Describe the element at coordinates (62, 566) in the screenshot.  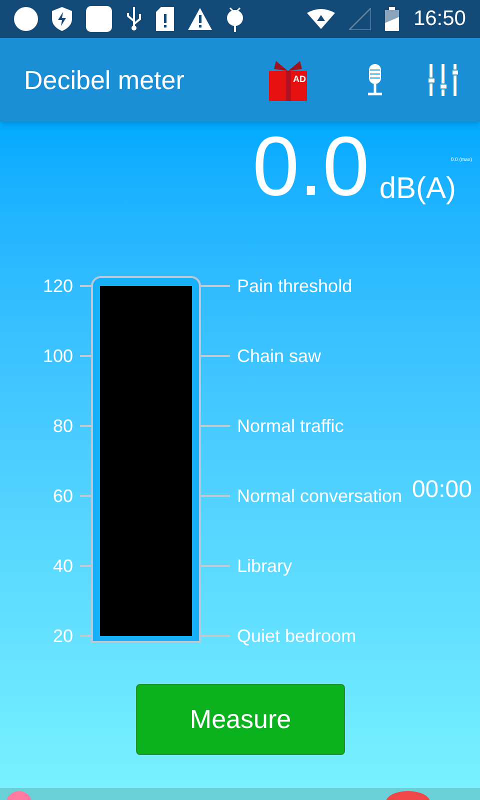
I see `scale-value: 40` at that location.